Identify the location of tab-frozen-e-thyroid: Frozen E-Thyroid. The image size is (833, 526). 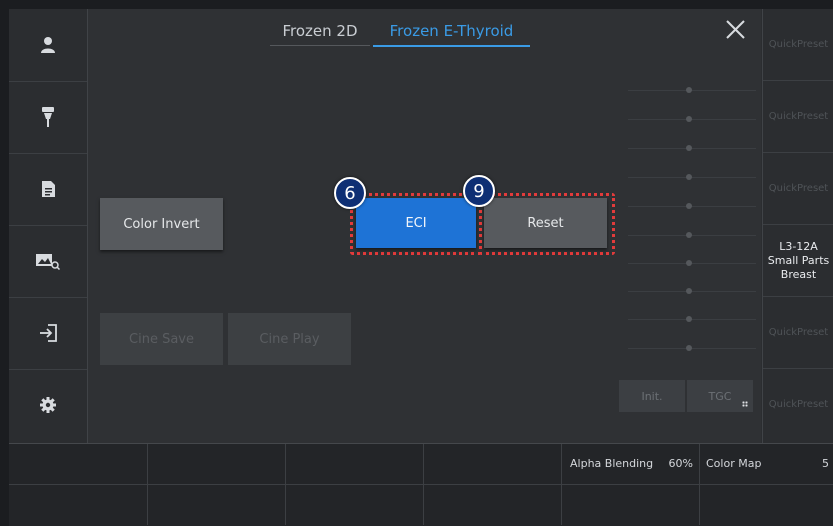
(451, 32).